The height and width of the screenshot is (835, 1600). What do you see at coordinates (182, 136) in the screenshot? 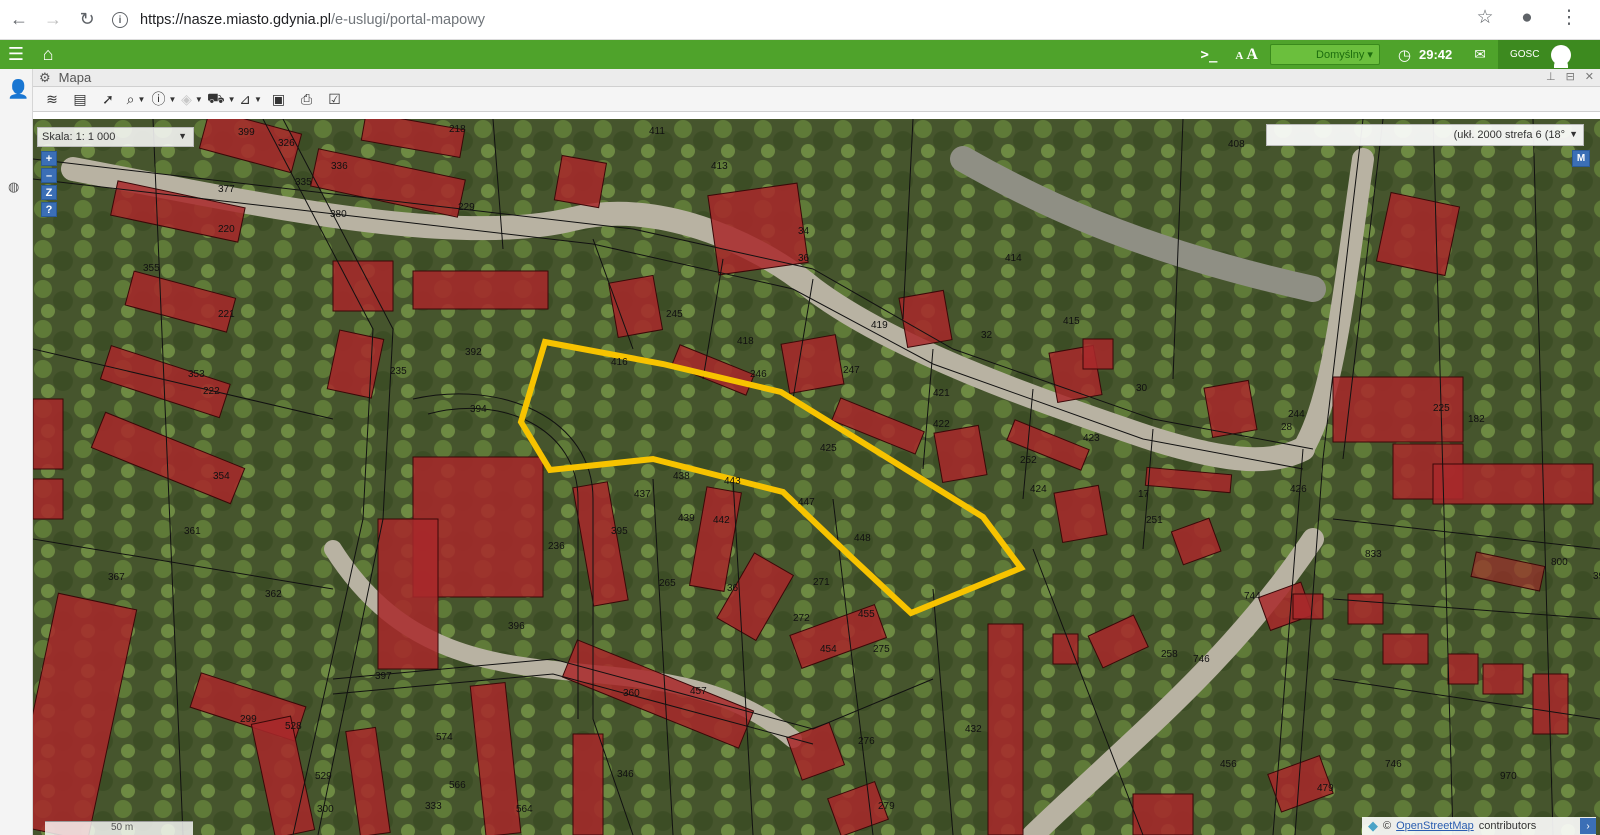
I see `scale-caret-icon: ▼` at bounding box center [182, 136].